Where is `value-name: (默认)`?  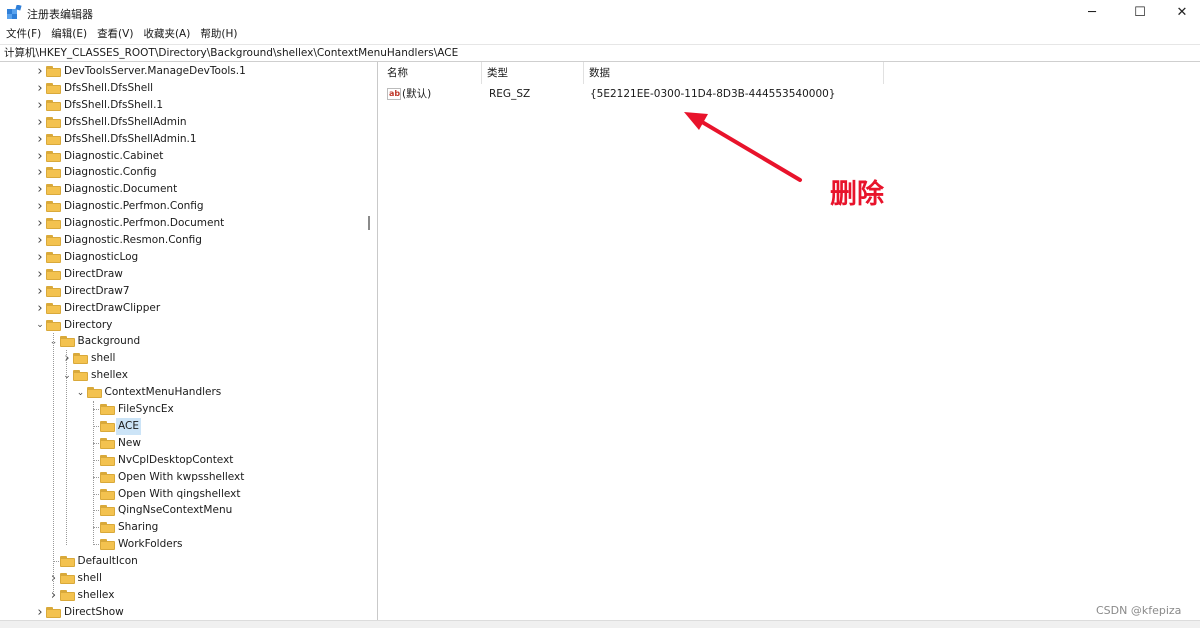 value-name: (默认) is located at coordinates (417, 94).